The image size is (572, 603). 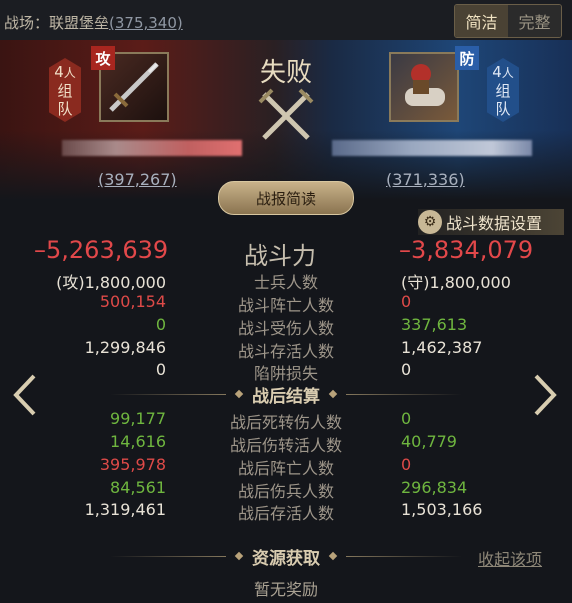 What do you see at coordinates (261, 420) in the screenshot?
I see `after-row: 99,177 战后死转伤人数 0` at bounding box center [261, 420].